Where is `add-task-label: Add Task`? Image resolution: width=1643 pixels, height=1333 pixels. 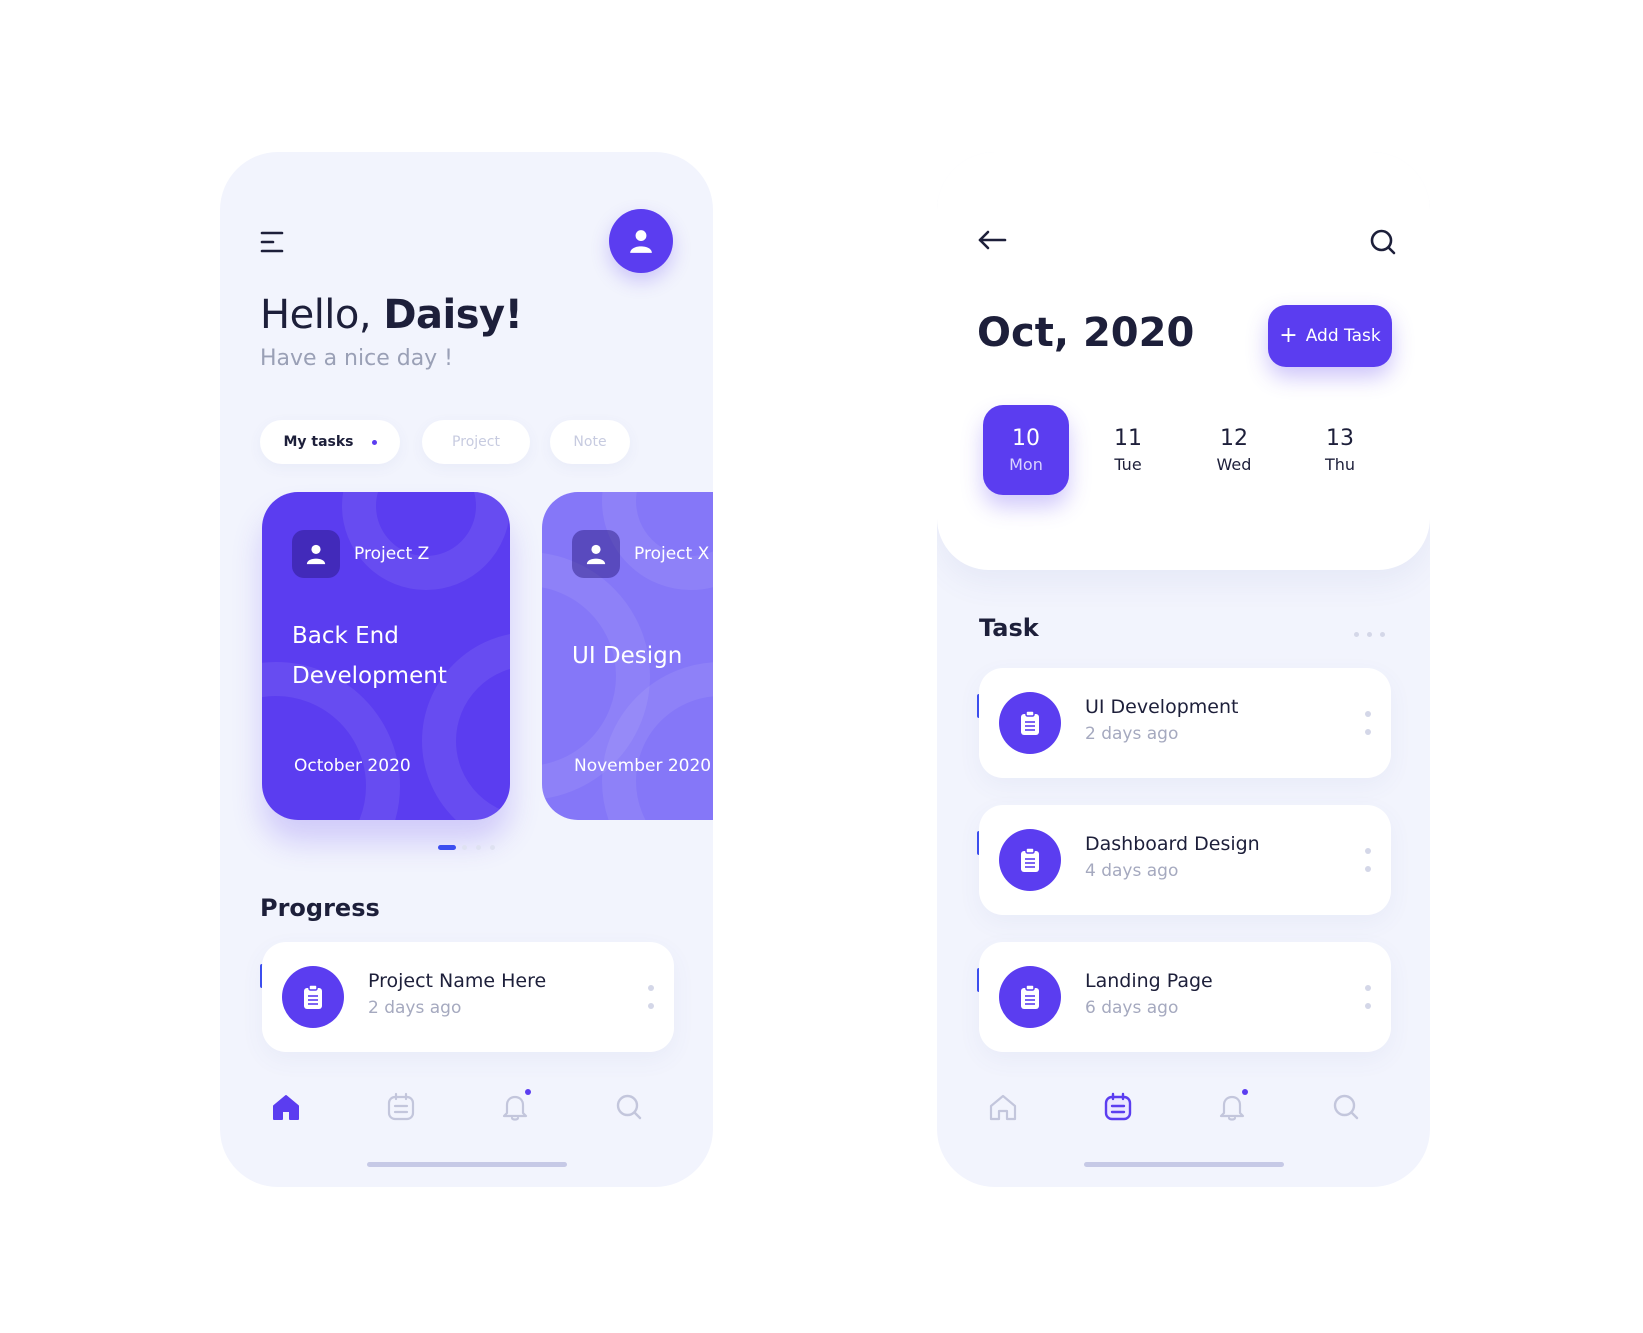
add-task-label: Add Task is located at coordinates (1343, 336).